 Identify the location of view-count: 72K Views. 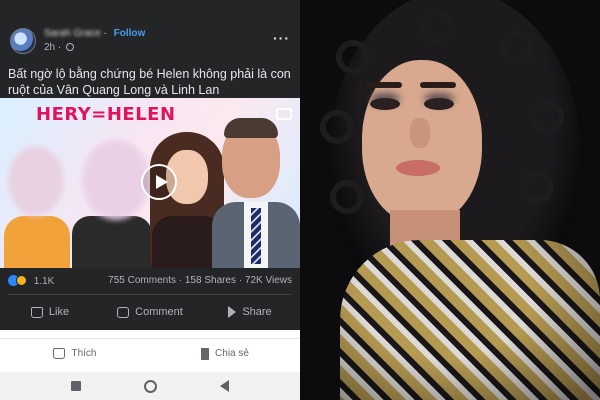
(268, 280).